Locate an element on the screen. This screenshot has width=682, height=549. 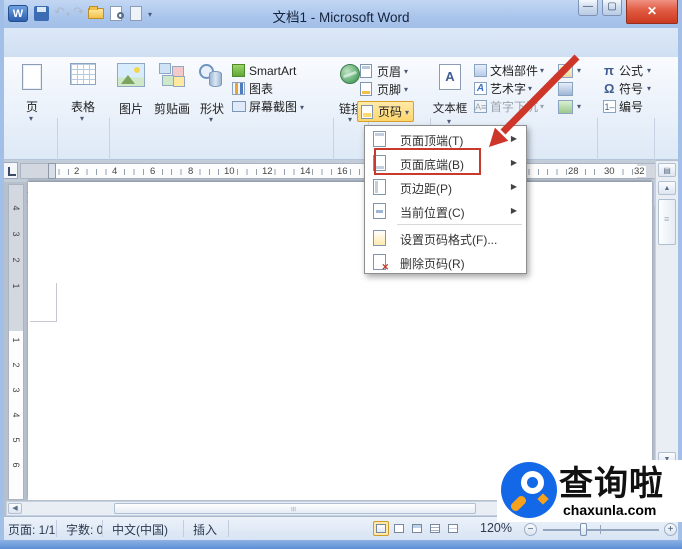
omega-icon: Ω is located at coordinates (609, 88).